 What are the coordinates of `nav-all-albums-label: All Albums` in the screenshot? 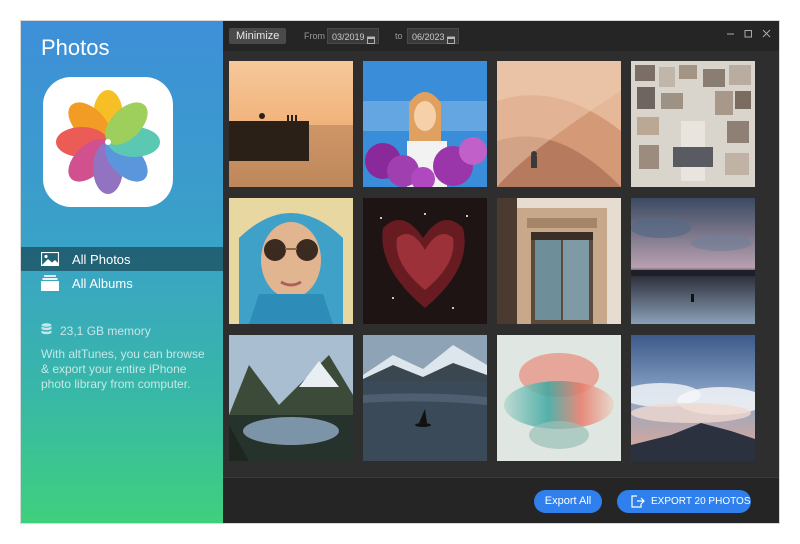 It's located at (102, 283).